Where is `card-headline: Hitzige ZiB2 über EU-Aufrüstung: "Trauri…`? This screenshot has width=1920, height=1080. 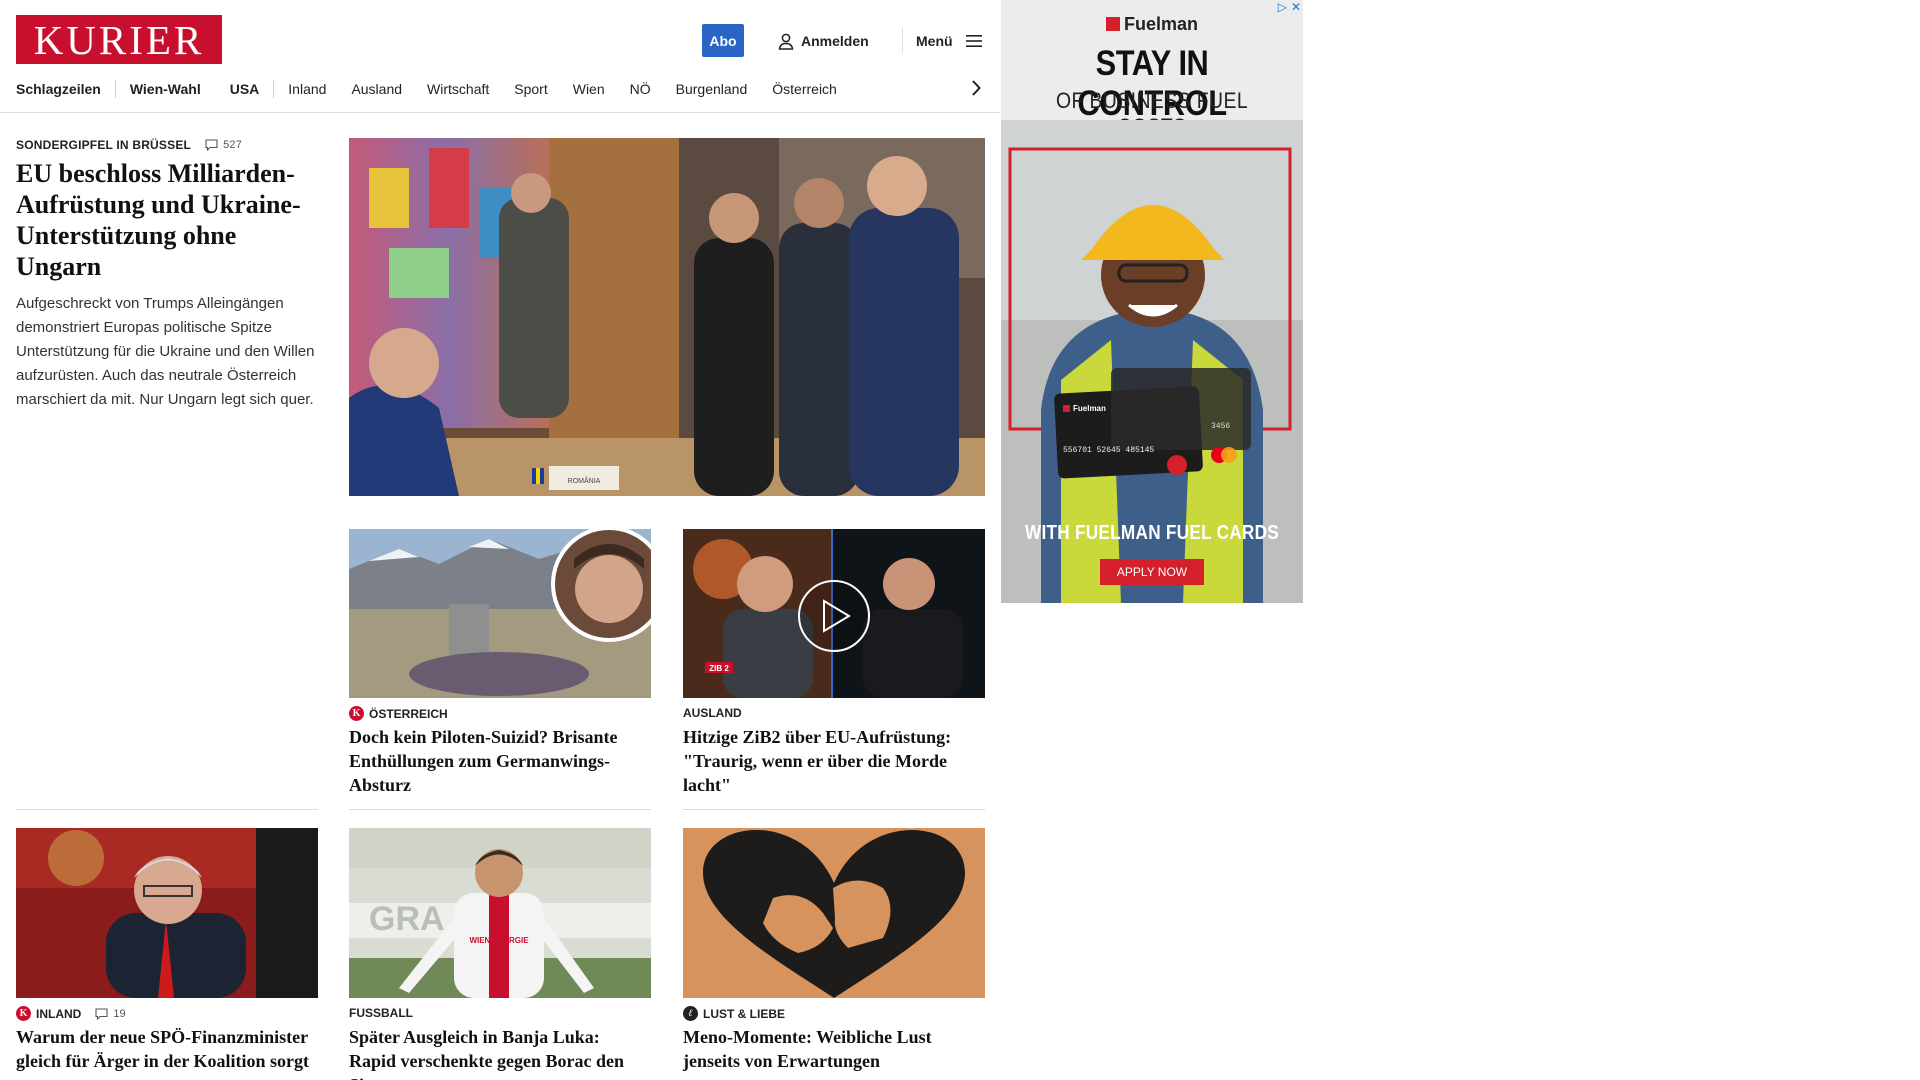 card-headline: Hitzige ZiB2 über EU-Aufrüstung: "Trauri… is located at coordinates (834, 761).